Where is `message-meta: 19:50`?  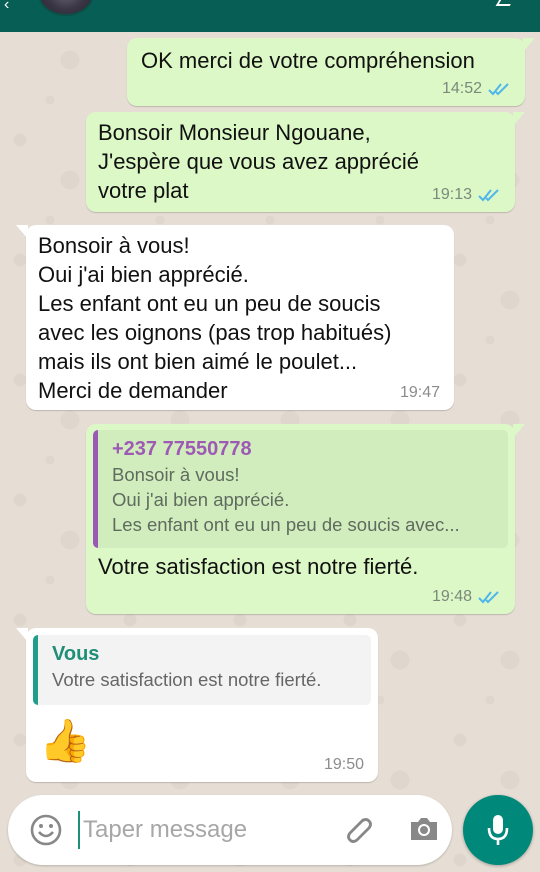
message-meta: 19:50 is located at coordinates (344, 765).